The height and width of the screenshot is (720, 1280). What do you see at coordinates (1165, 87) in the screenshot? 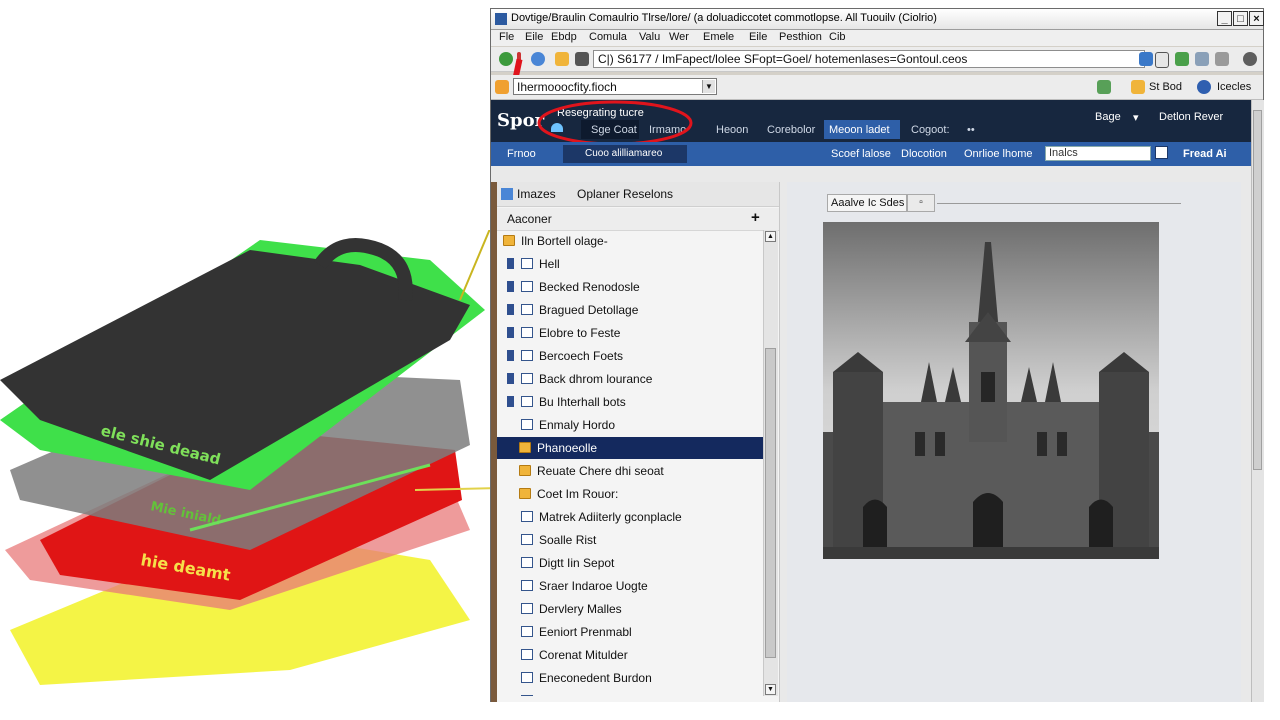
I see `bookmarks-label: St Bod` at bounding box center [1165, 87].